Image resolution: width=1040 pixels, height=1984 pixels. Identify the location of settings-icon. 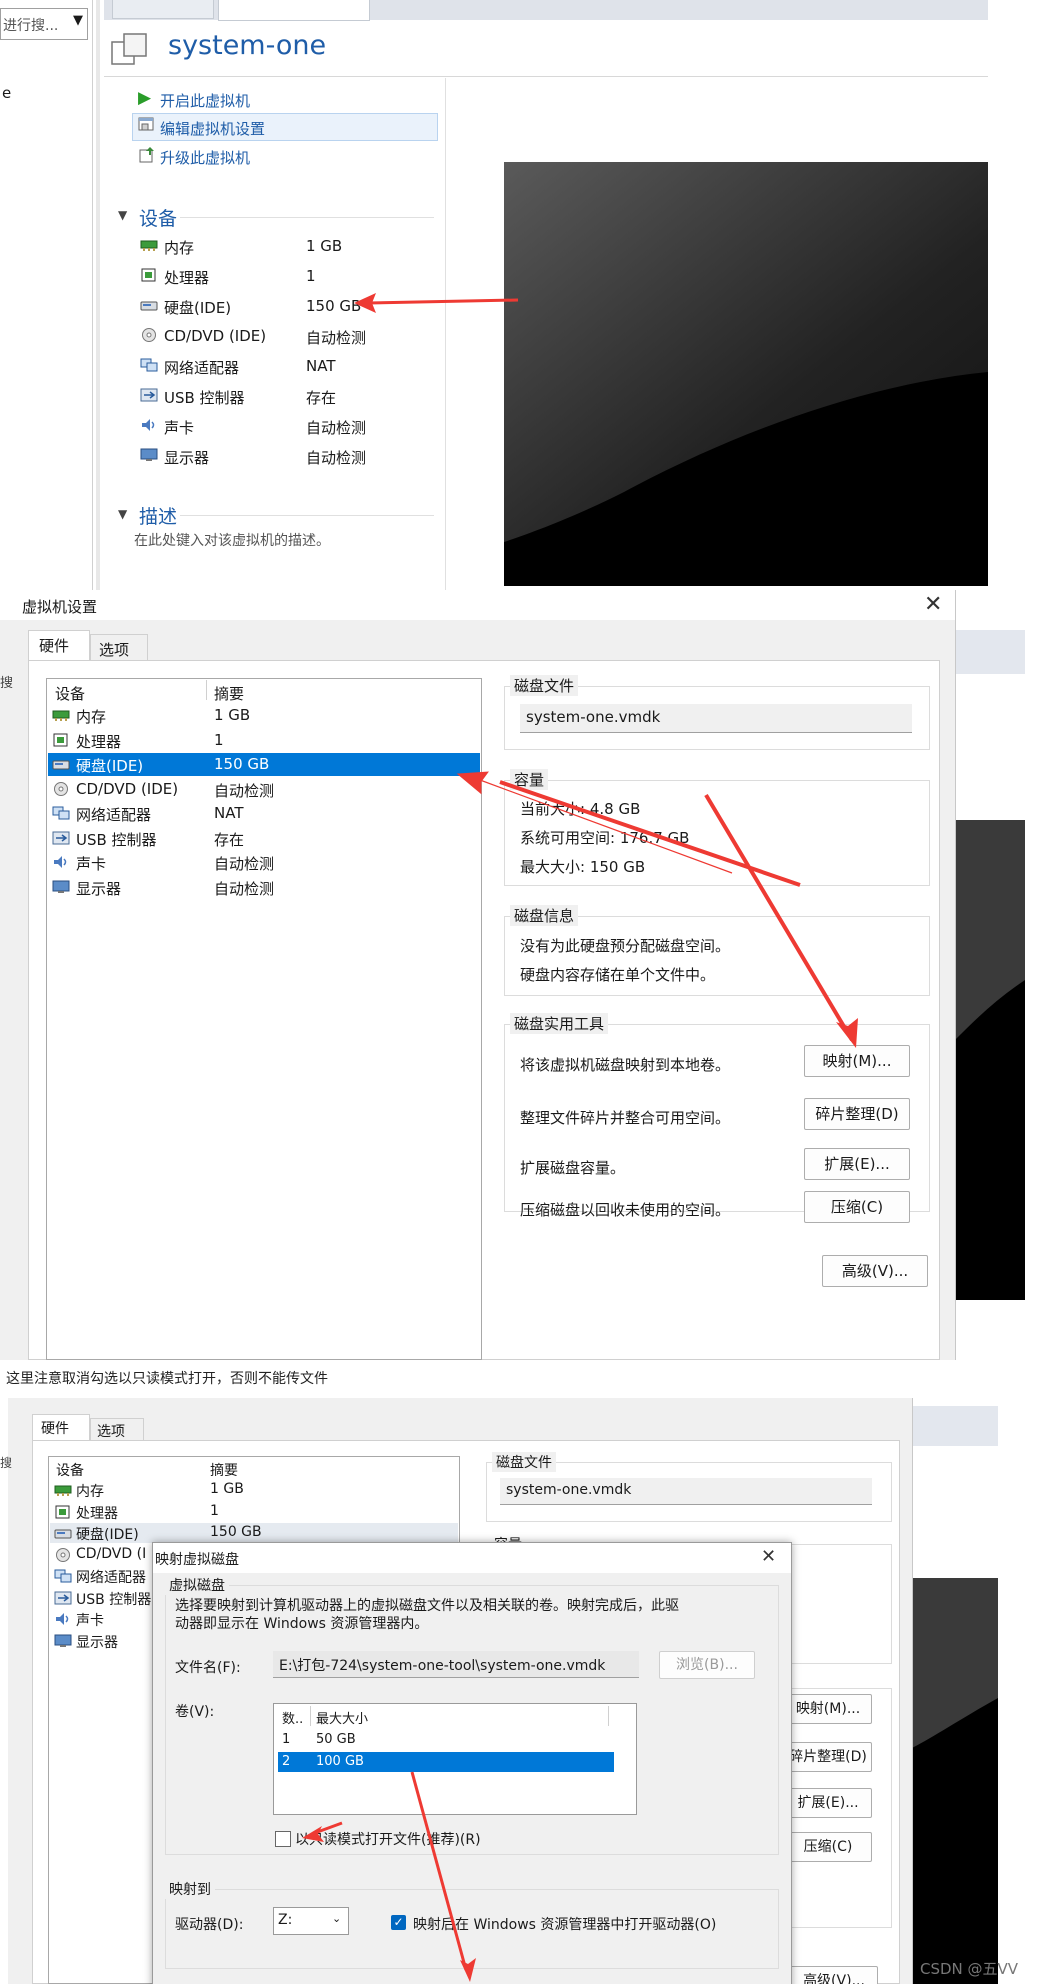
(146, 125).